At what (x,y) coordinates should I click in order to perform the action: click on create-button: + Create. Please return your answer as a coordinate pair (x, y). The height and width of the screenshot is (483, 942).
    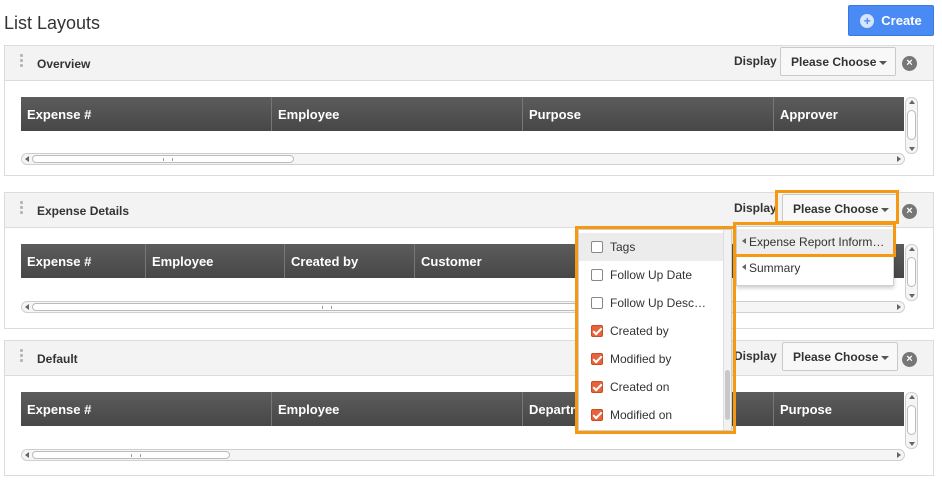
    Looking at the image, I should click on (891, 20).